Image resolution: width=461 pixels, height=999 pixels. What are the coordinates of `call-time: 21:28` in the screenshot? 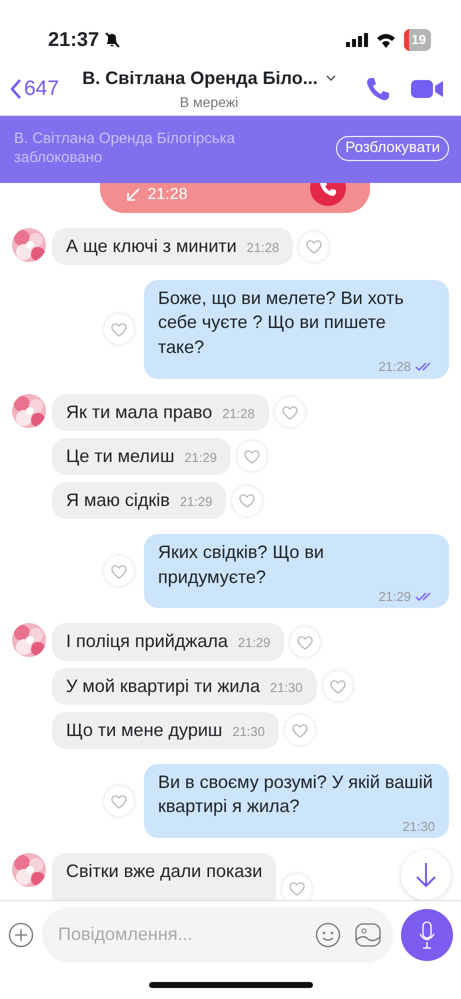 It's located at (168, 195).